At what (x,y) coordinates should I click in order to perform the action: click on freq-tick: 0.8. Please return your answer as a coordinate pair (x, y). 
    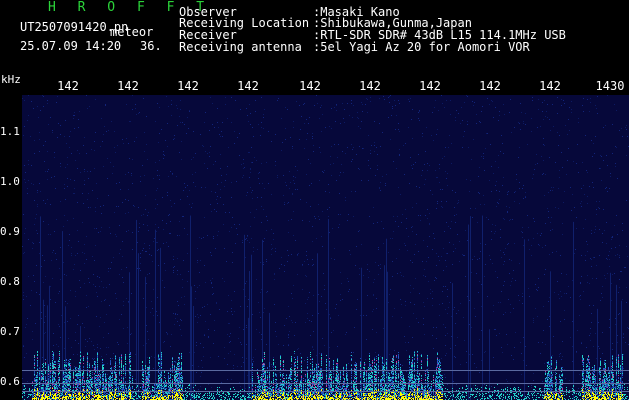
    Looking at the image, I should click on (10, 281).